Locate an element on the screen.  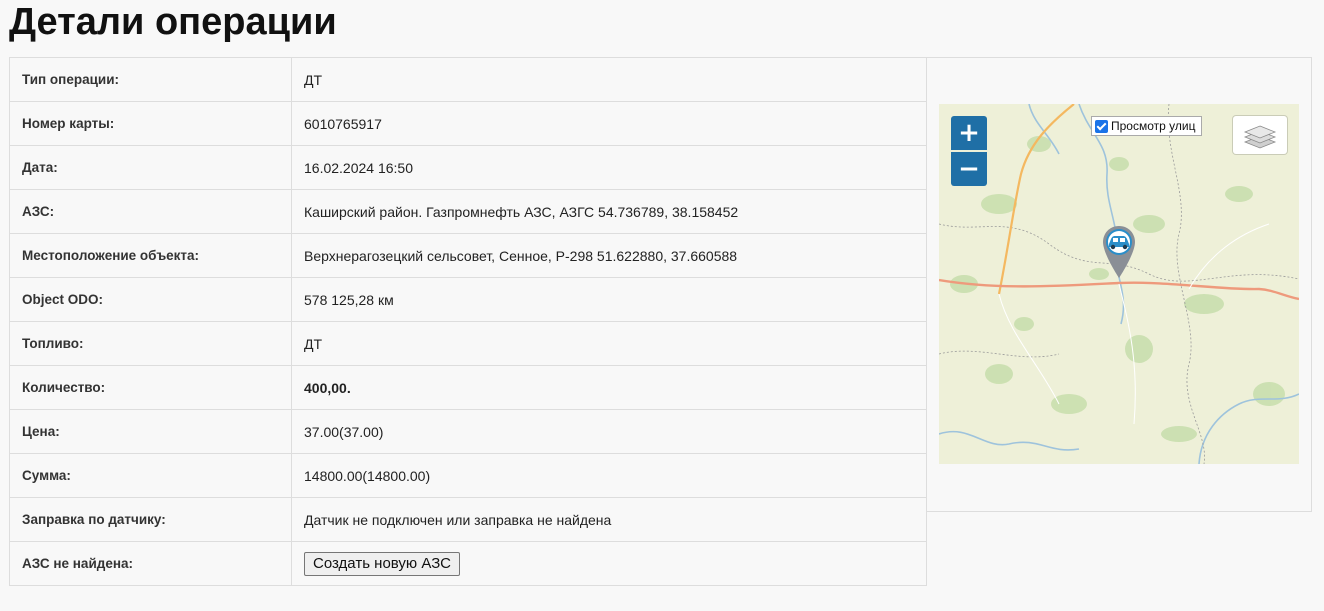
row-label-operation-type: Тип операции: is located at coordinates (150, 79).